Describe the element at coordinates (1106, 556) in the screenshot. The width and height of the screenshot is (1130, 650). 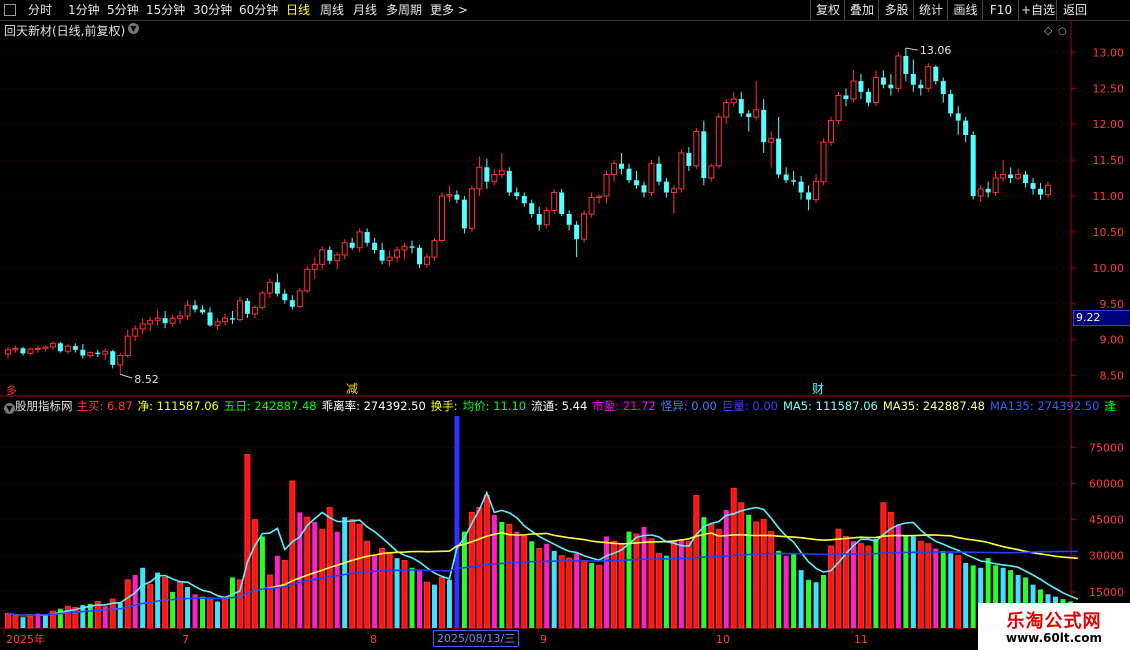
I see `volume-tick-label: 30000` at that location.